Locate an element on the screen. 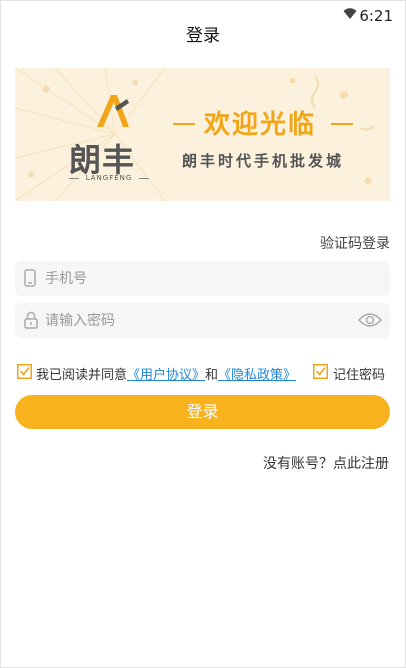 The width and height of the screenshot is (406, 668). agreement-row: 我已阅读并同意《用户协议》和《隐私政策》 记住密码 is located at coordinates (203, 373).